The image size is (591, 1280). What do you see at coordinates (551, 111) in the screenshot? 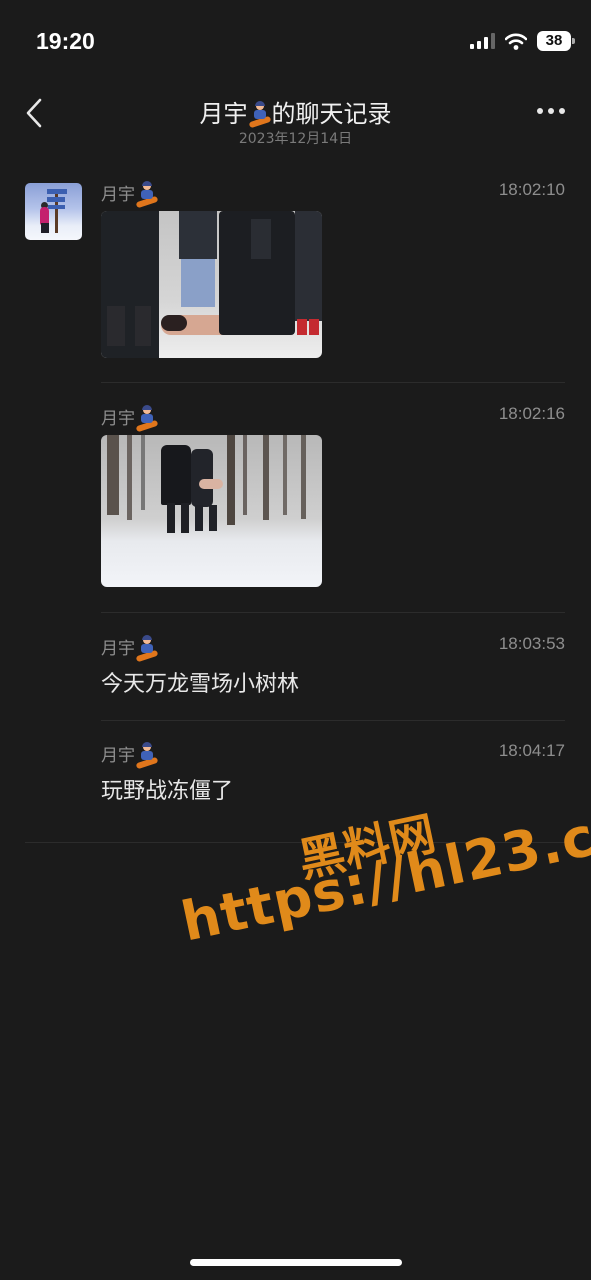
I see `more-button` at bounding box center [551, 111].